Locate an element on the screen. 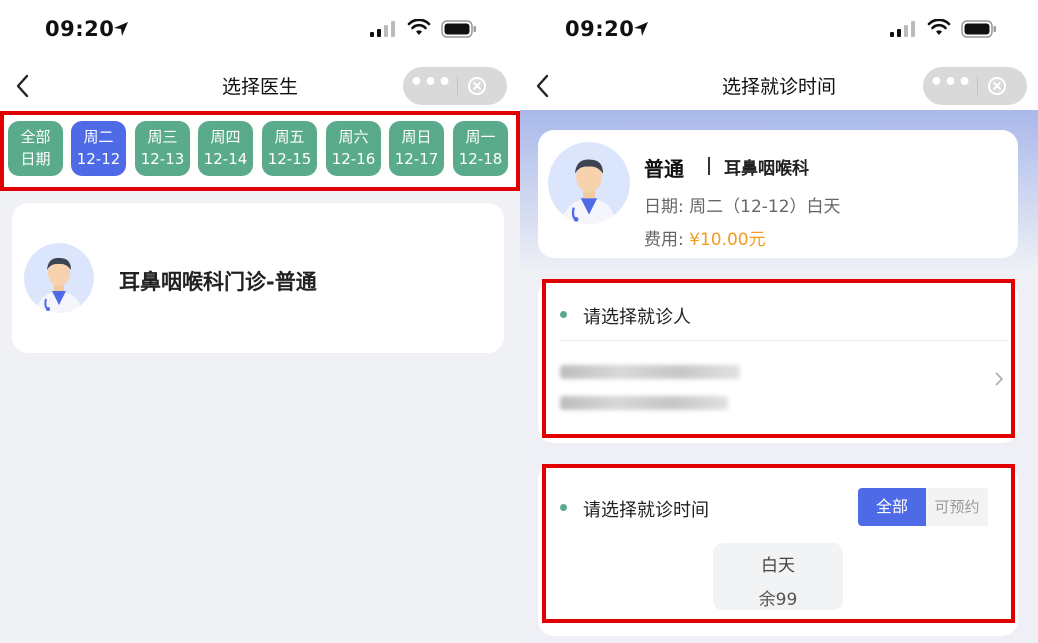  navigation-bar: 选择医生 ••• is located at coordinates (260, 85).